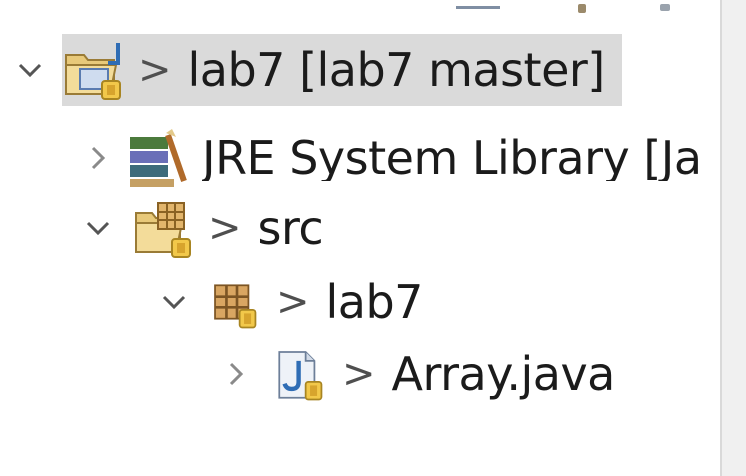 The image size is (746, 476). I want to click on vertical-scrollbar, so click(733, 238).